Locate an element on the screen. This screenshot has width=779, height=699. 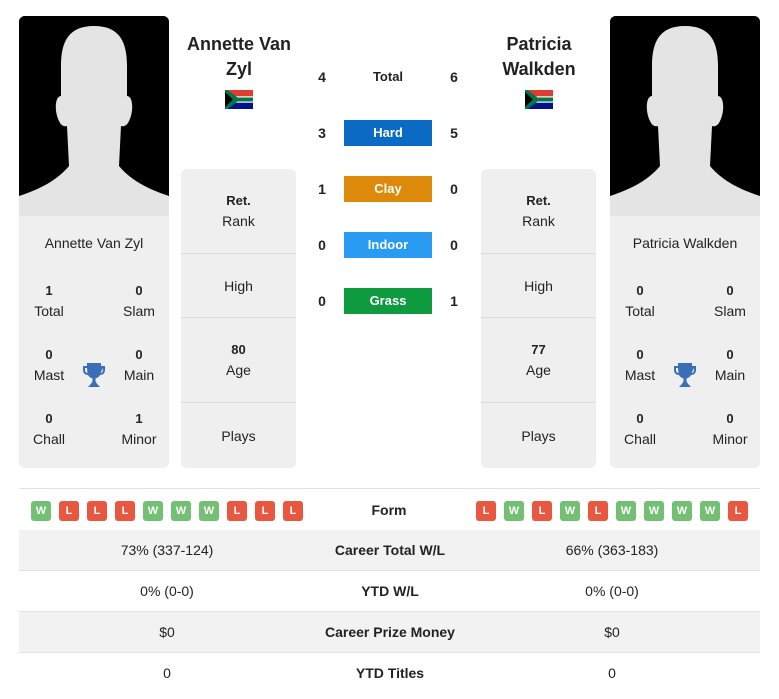
player-header-left: Annette Van Zyl is located at coordinates (239, 70).